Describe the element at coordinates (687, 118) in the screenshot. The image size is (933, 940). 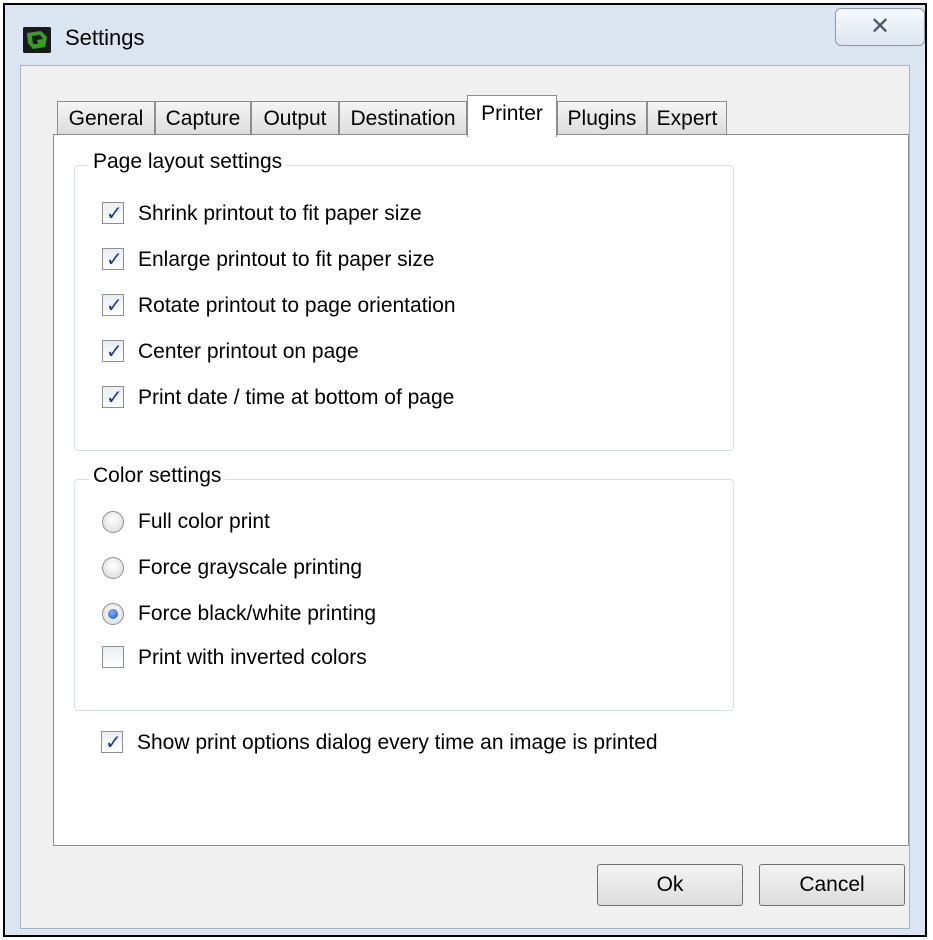
I see `tab-expert: Expert` at that location.